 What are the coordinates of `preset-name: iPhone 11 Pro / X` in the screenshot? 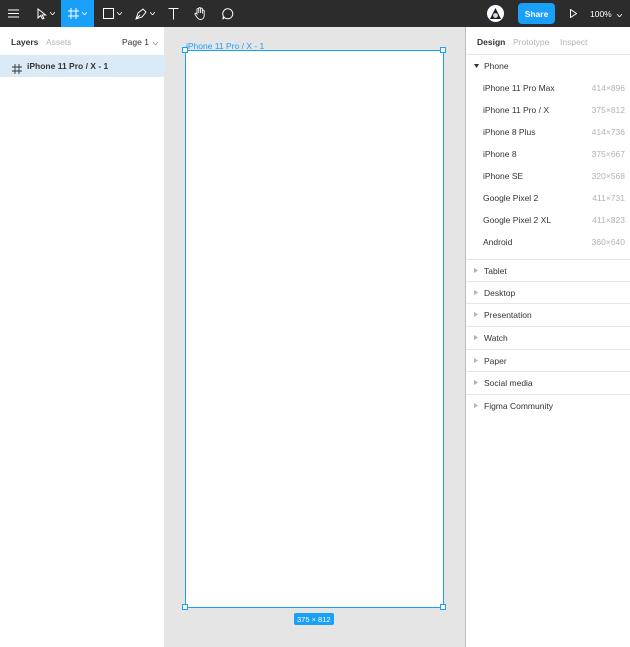 It's located at (516, 110).